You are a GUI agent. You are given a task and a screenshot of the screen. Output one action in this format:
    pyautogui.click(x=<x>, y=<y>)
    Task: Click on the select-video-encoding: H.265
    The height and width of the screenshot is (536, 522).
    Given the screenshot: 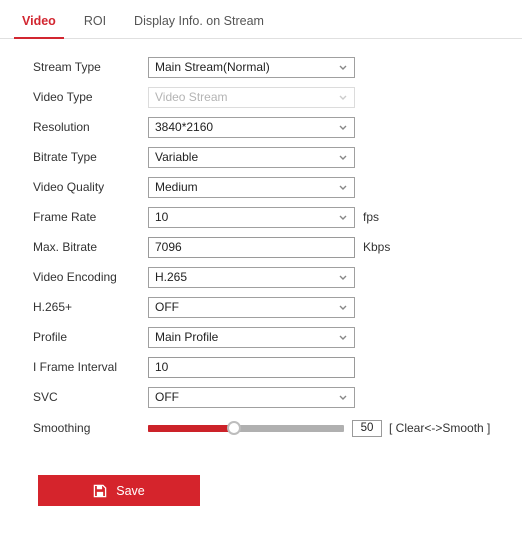 What is the action you would take?
    pyautogui.click(x=251, y=277)
    